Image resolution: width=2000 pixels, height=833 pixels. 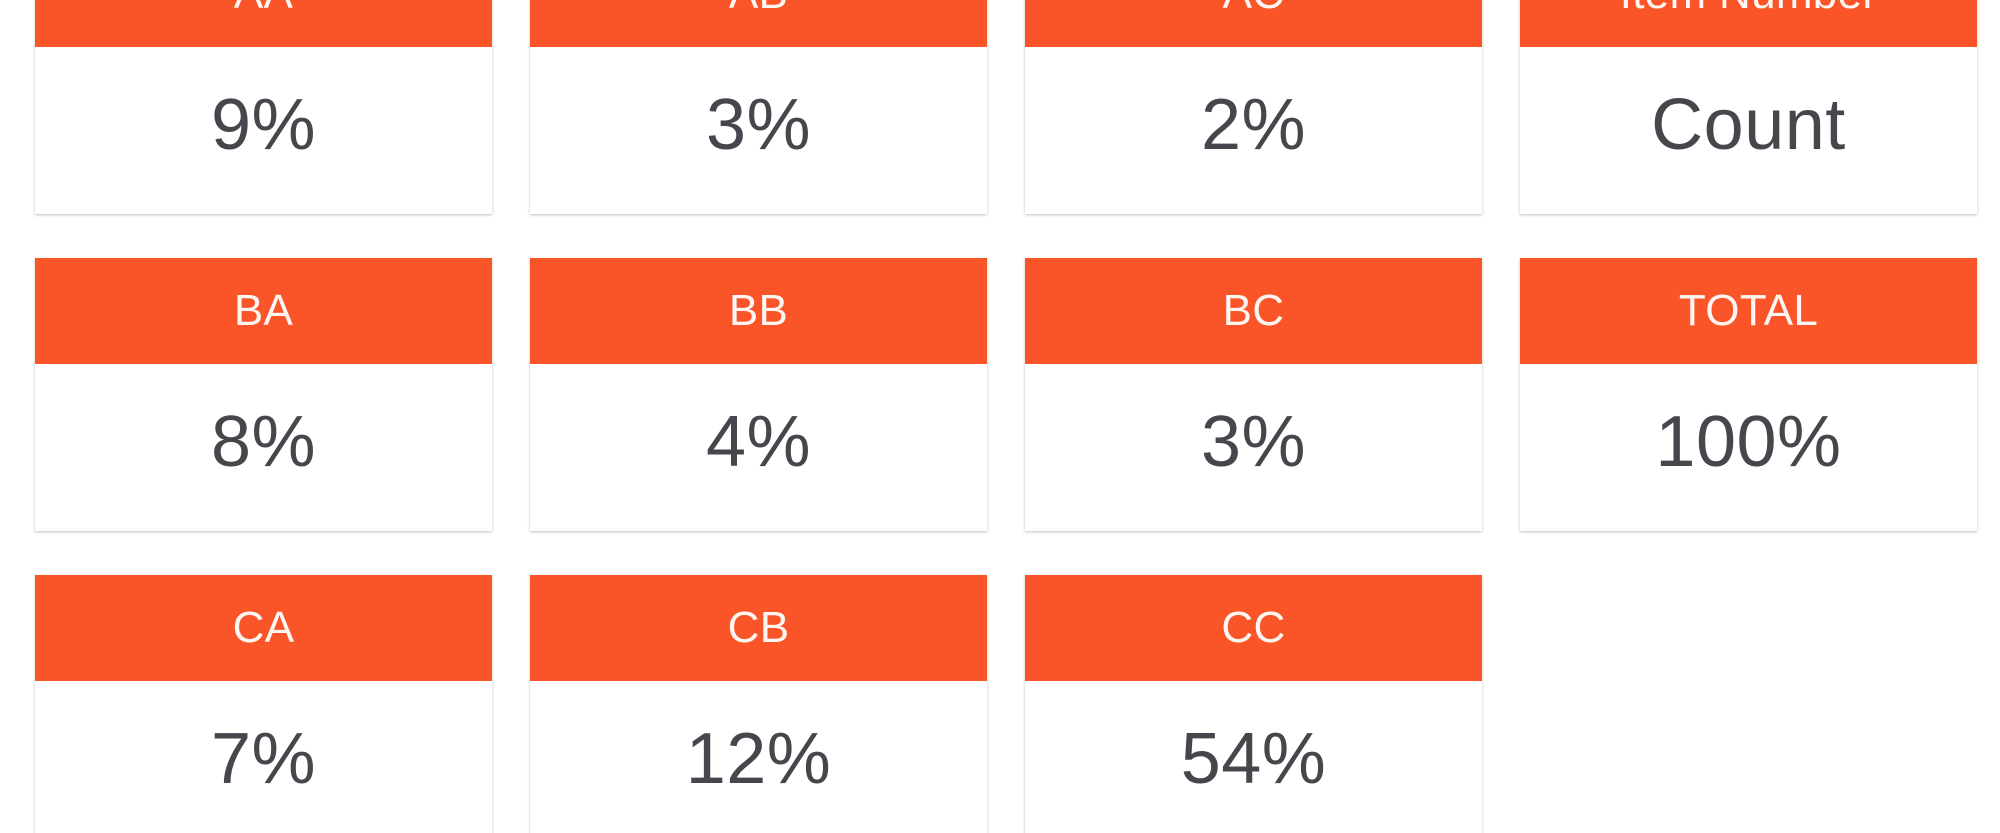 What do you see at coordinates (758, 628) in the screenshot?
I see `metric-card-header: CB` at bounding box center [758, 628].